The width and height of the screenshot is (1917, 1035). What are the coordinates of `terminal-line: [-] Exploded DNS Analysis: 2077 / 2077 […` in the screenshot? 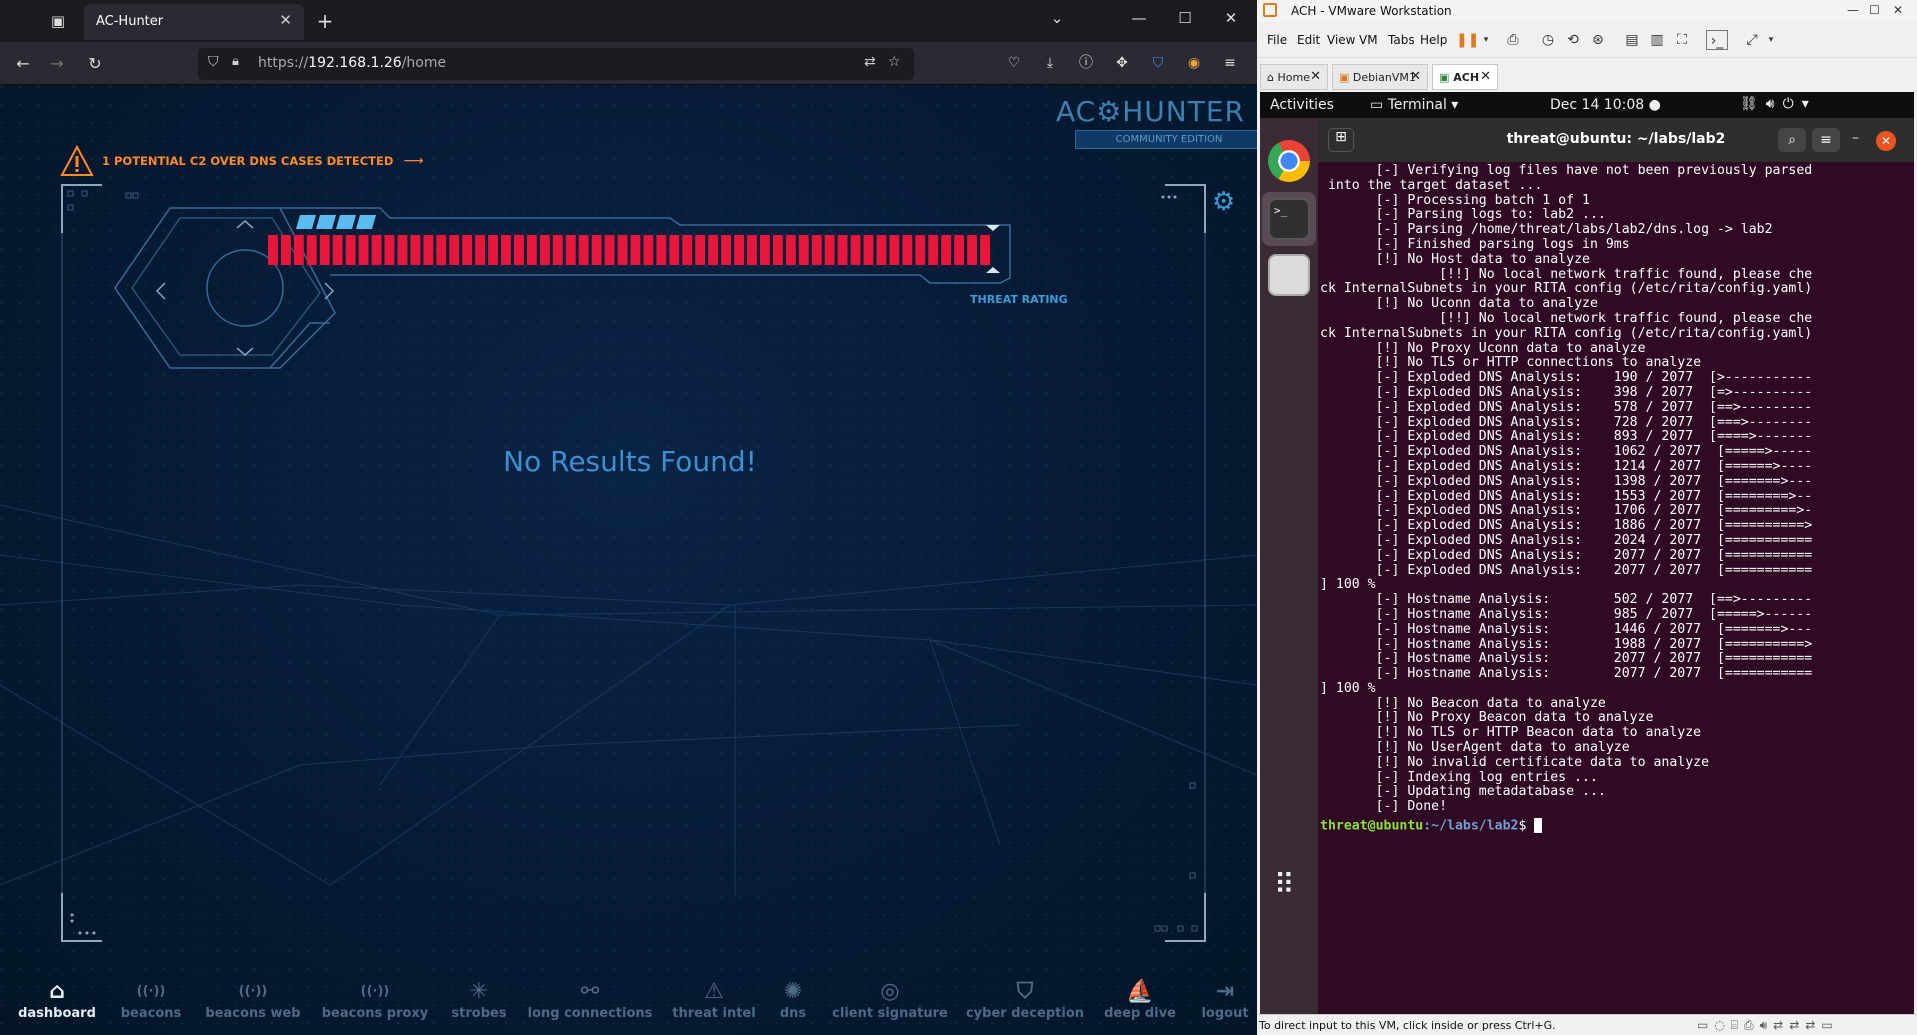 It's located at (1566, 555).